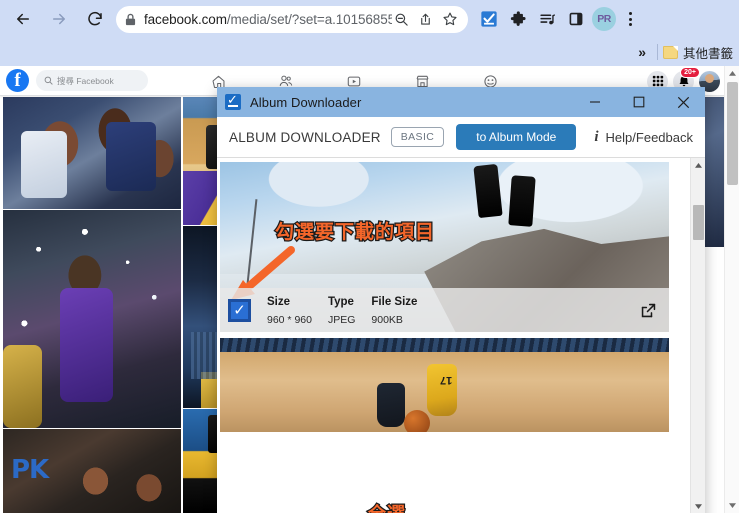 This screenshot has width=739, height=513. I want to click on album-downloader-extension-icon, so click(489, 19).